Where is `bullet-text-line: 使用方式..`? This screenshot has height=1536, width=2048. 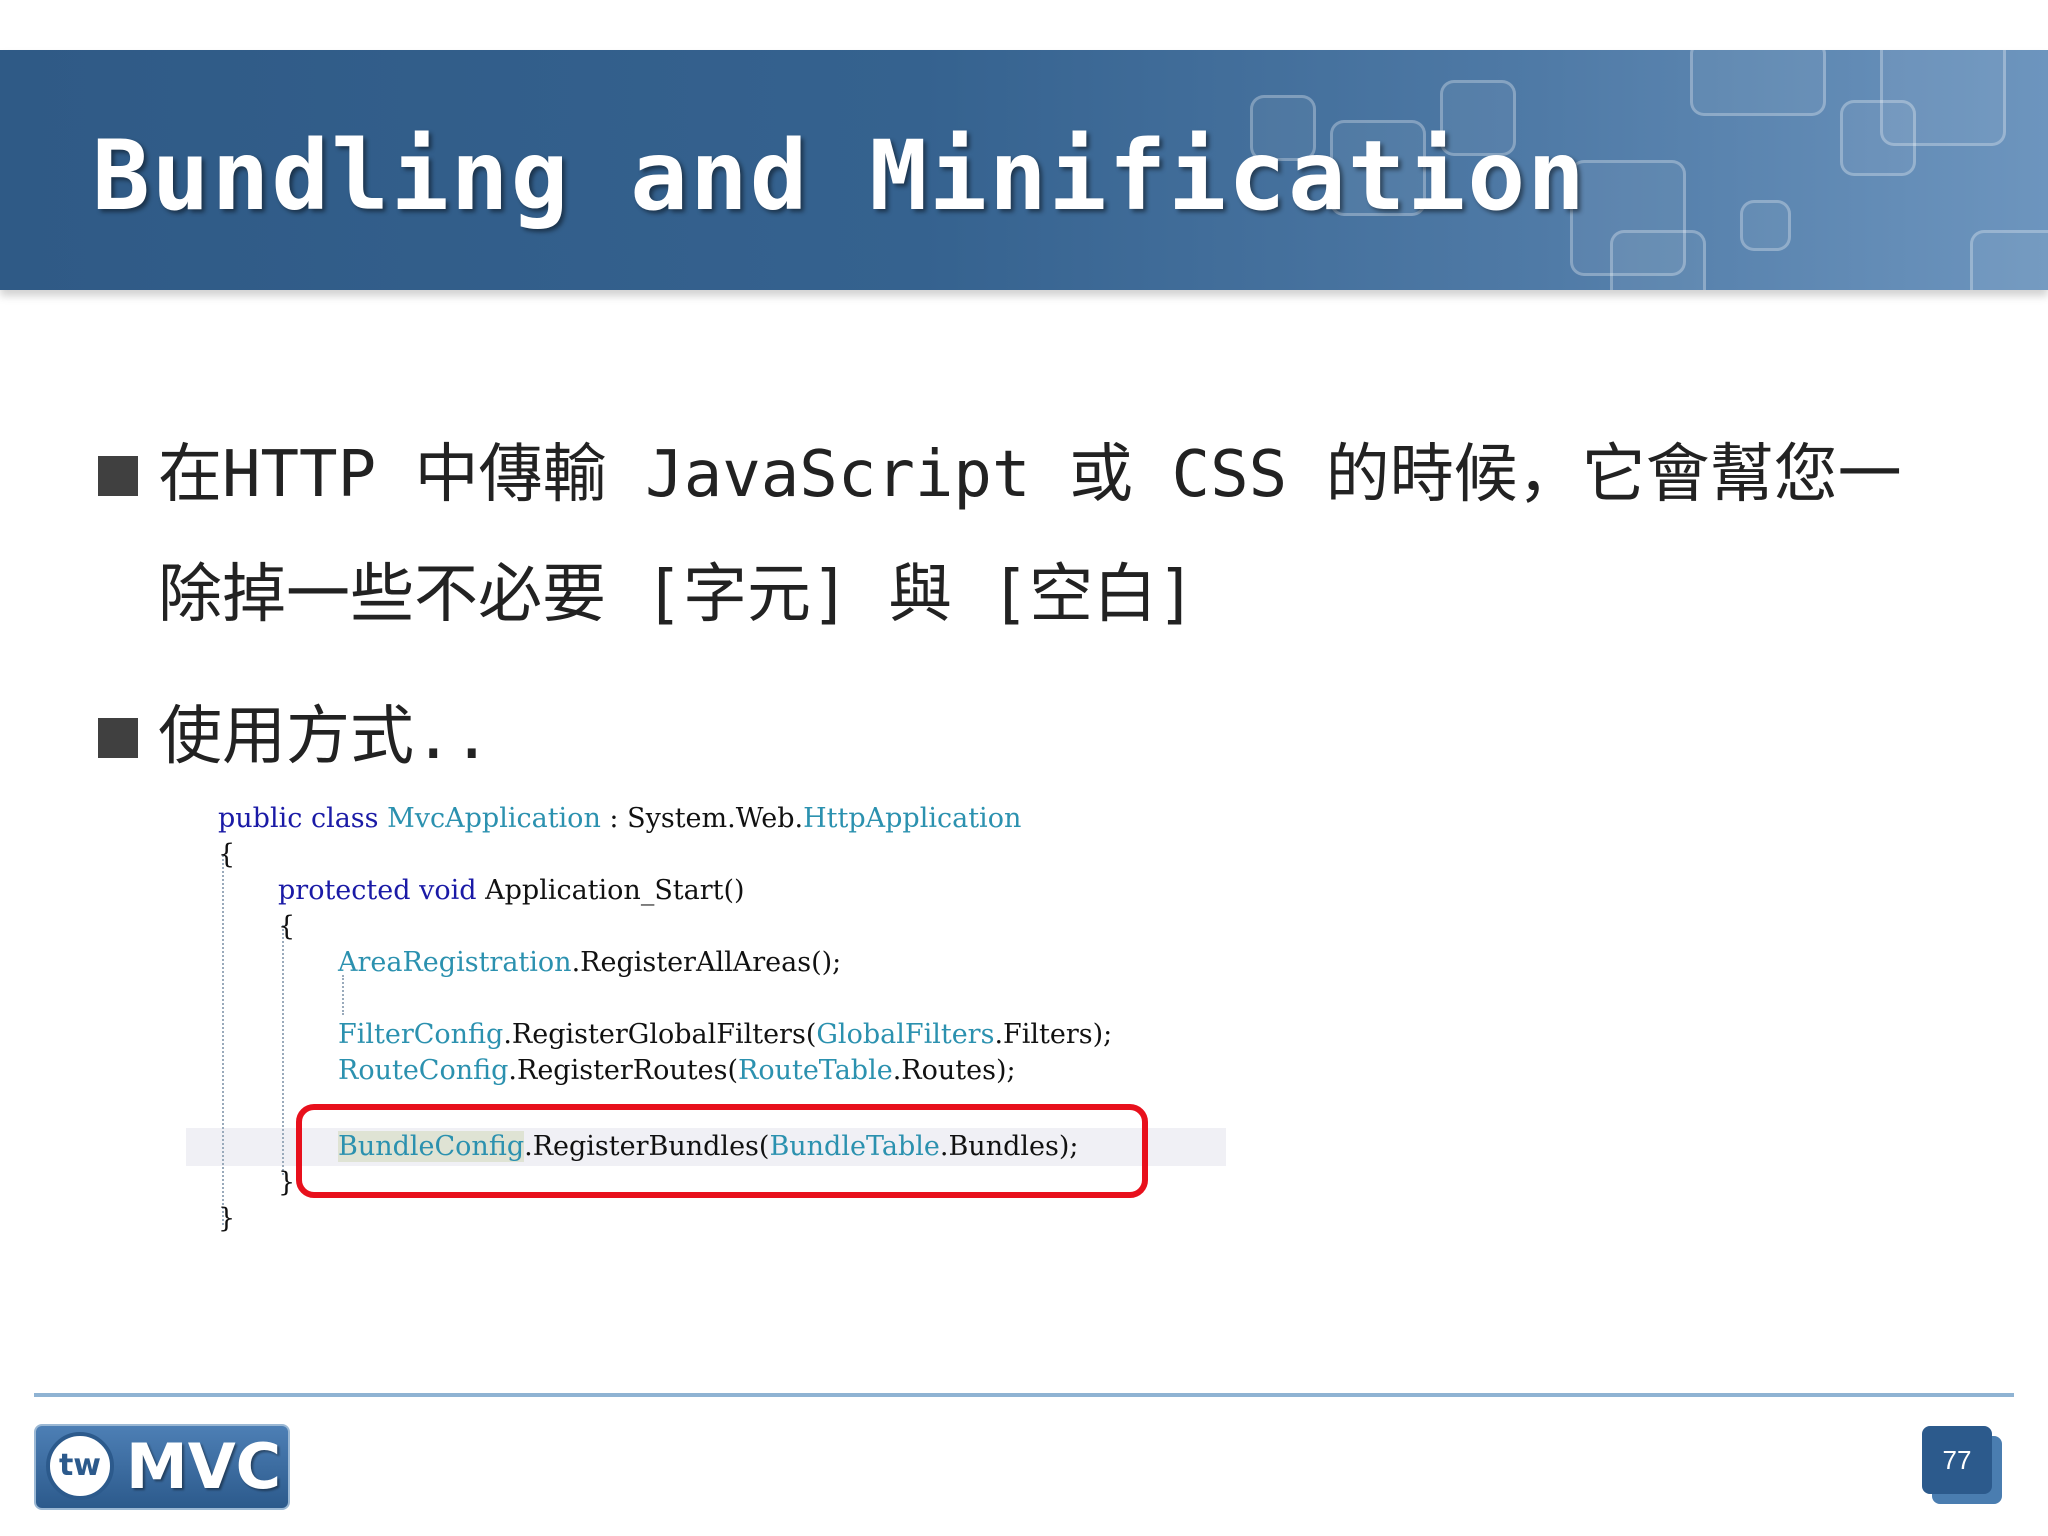
bullet-text-line: 使用方式.. is located at coordinates (325, 737).